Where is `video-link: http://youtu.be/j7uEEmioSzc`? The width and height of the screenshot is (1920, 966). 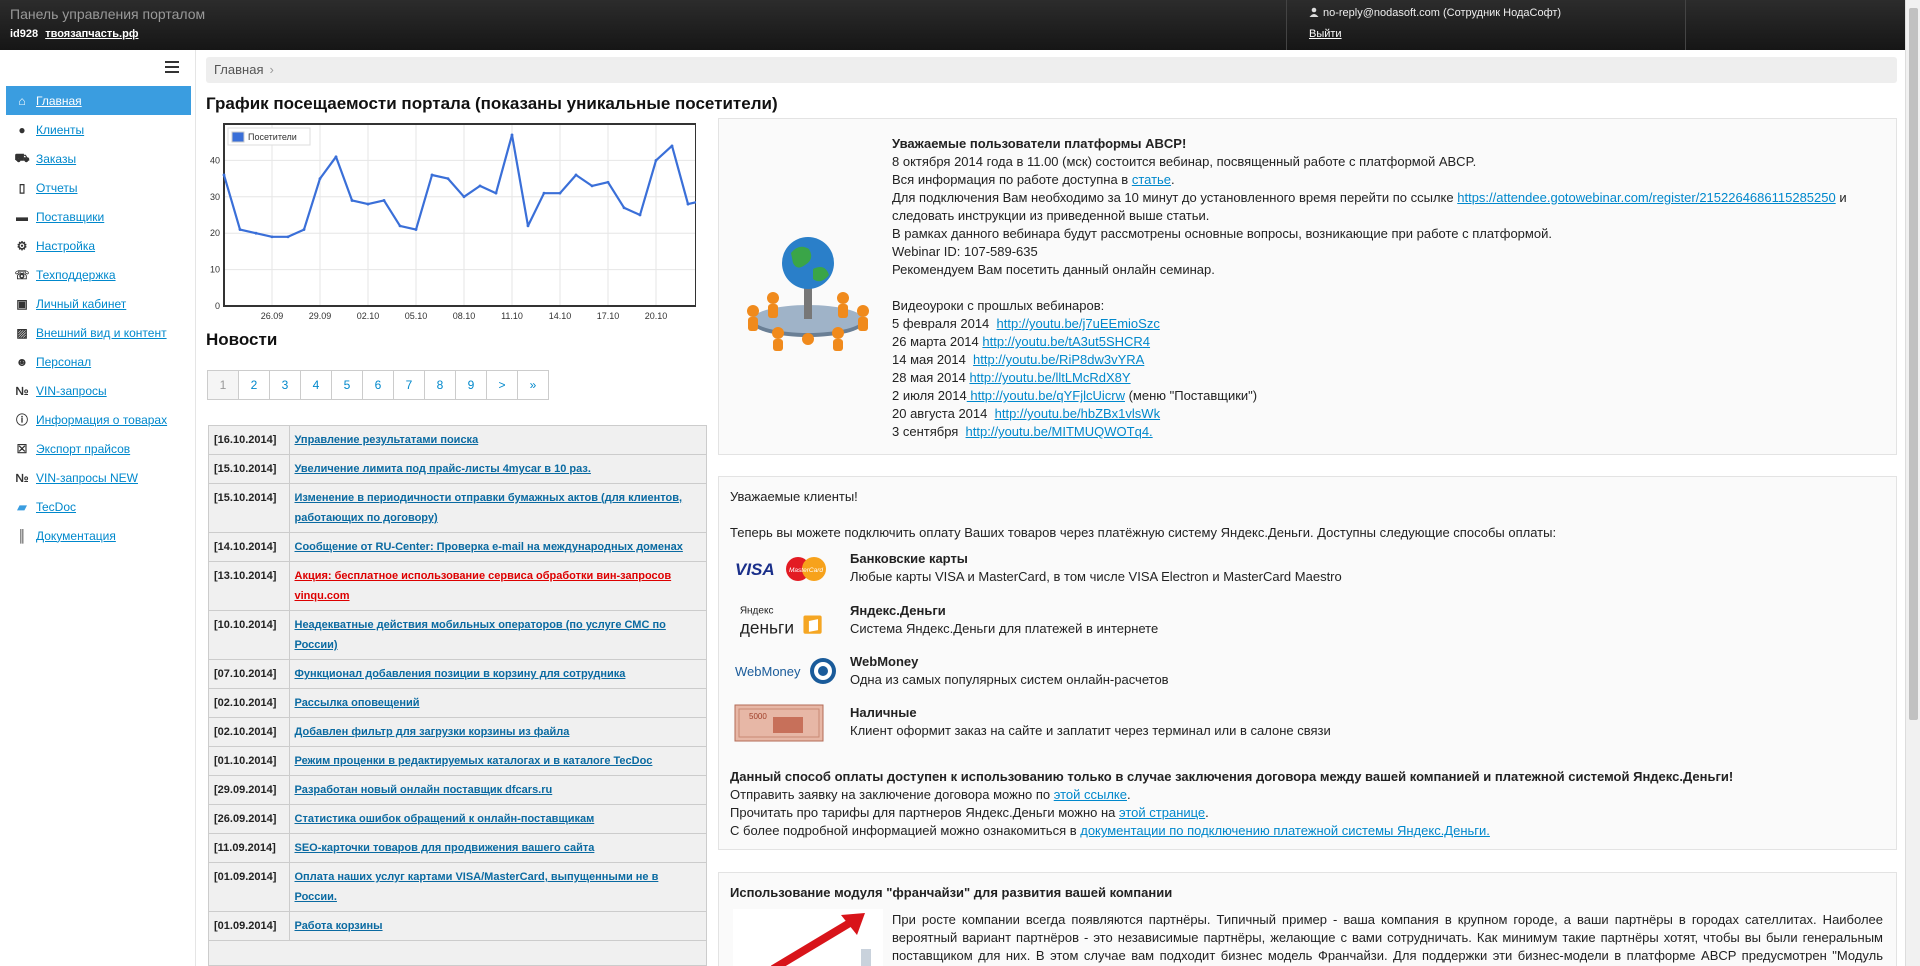 video-link: http://youtu.be/j7uEEmioSzc is located at coordinates (1078, 323).